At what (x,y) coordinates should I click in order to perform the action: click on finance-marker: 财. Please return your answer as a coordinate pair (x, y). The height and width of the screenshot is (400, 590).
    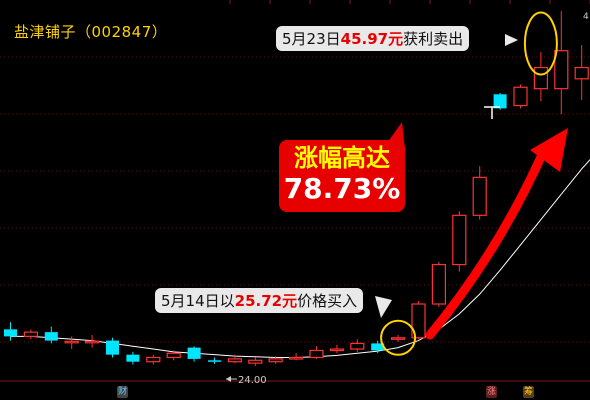
    Looking at the image, I should click on (122, 392).